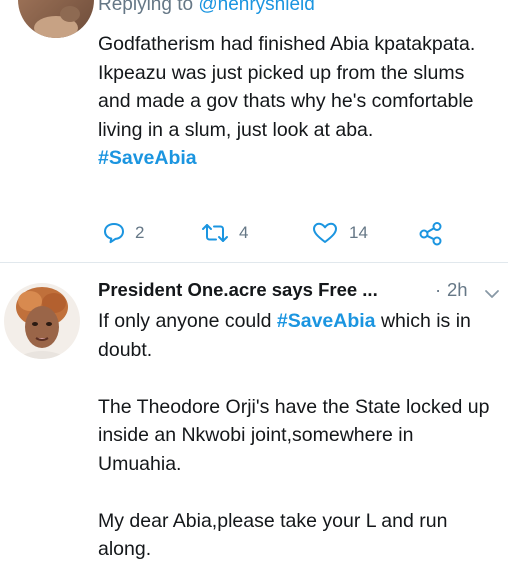 The height and width of the screenshot is (569, 508). I want to click on retweet-button: 4, so click(224, 233).